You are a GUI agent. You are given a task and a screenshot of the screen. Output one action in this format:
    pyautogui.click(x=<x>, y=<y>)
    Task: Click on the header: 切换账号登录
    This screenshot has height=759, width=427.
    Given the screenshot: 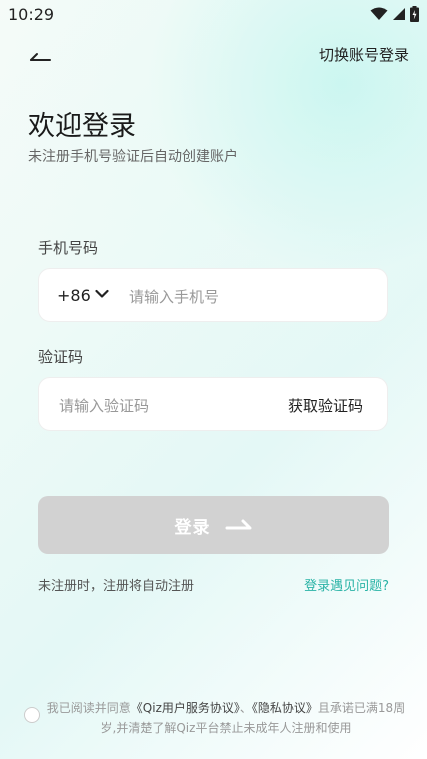 What is the action you would take?
    pyautogui.click(x=213, y=54)
    